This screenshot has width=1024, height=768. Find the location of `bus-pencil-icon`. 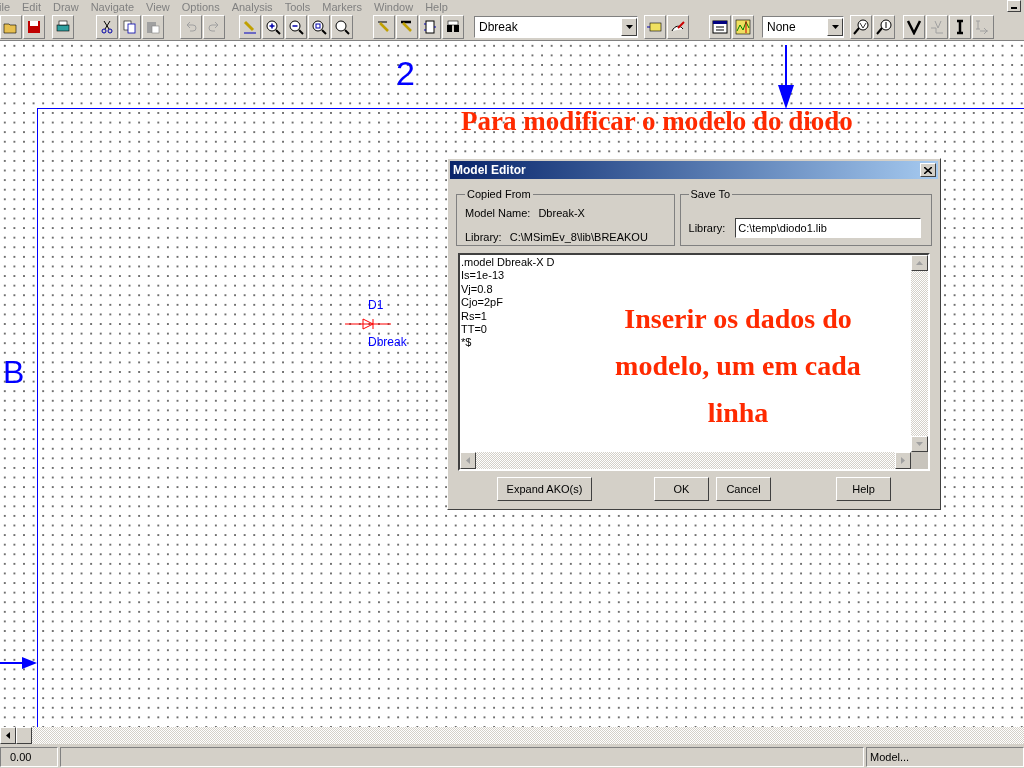

bus-pencil-icon is located at coordinates (407, 26).